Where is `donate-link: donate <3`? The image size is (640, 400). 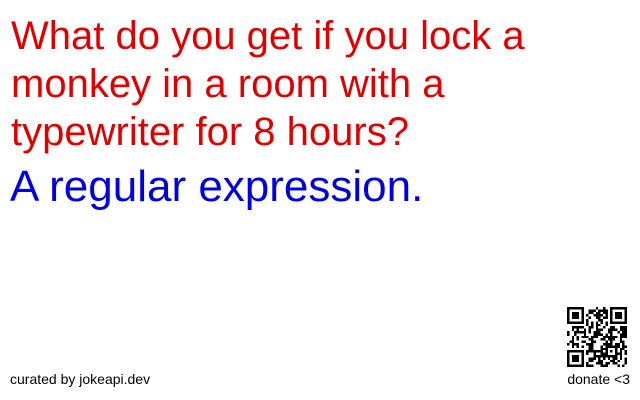 donate-link: donate <3 is located at coordinates (598, 379).